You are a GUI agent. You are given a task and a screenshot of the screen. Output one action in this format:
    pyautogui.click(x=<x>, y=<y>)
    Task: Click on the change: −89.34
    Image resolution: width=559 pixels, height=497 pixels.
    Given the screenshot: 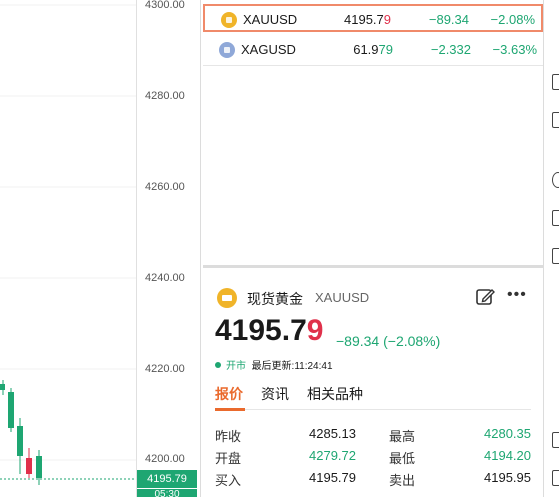 What is the action you would take?
    pyautogui.click(x=448, y=19)
    